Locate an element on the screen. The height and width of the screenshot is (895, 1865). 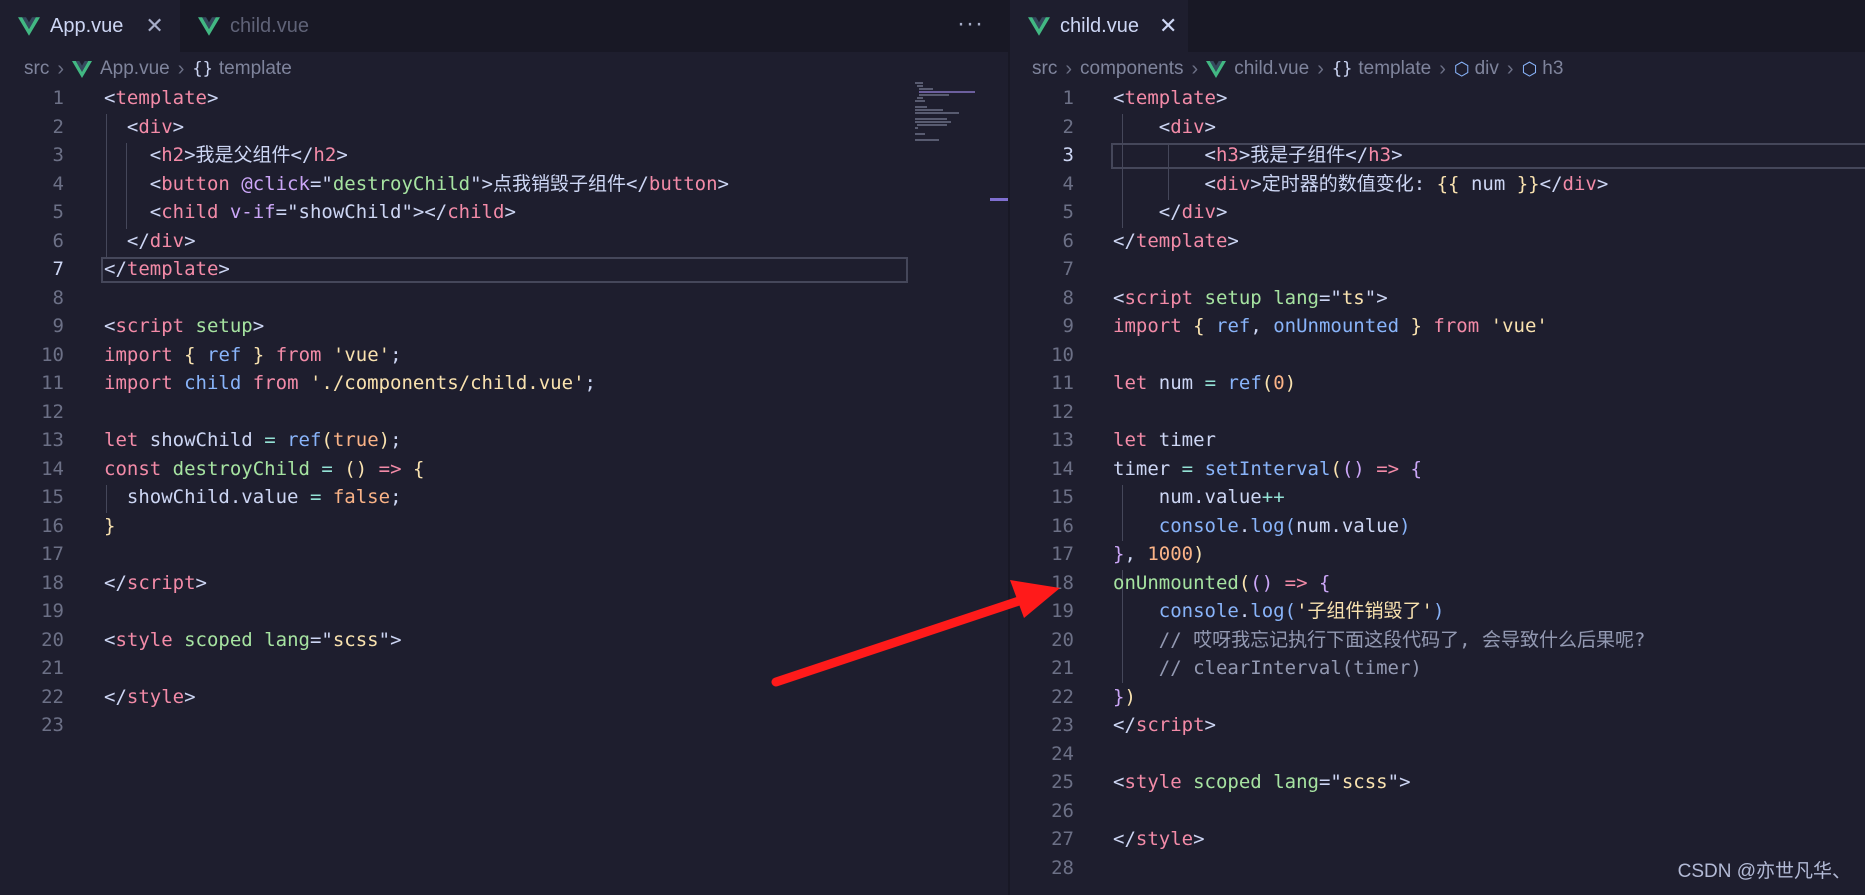
tab-app-vue: App.vue ✕ is located at coordinates (90, 26).